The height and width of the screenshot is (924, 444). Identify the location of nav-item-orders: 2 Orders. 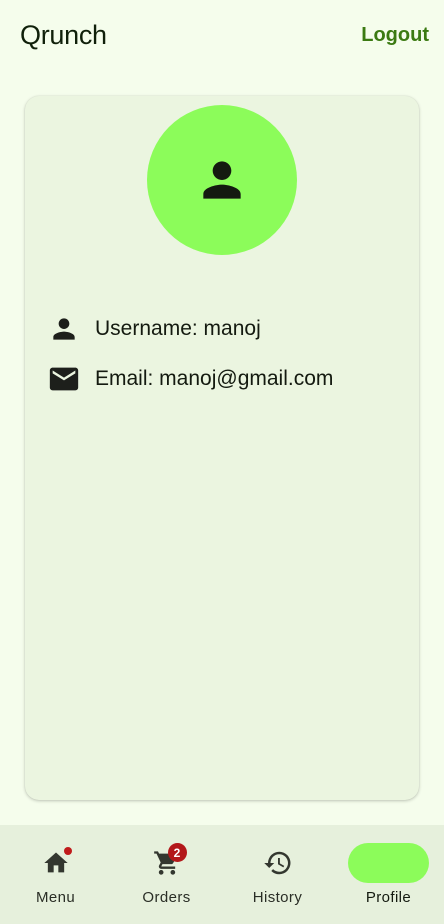
(166, 874).